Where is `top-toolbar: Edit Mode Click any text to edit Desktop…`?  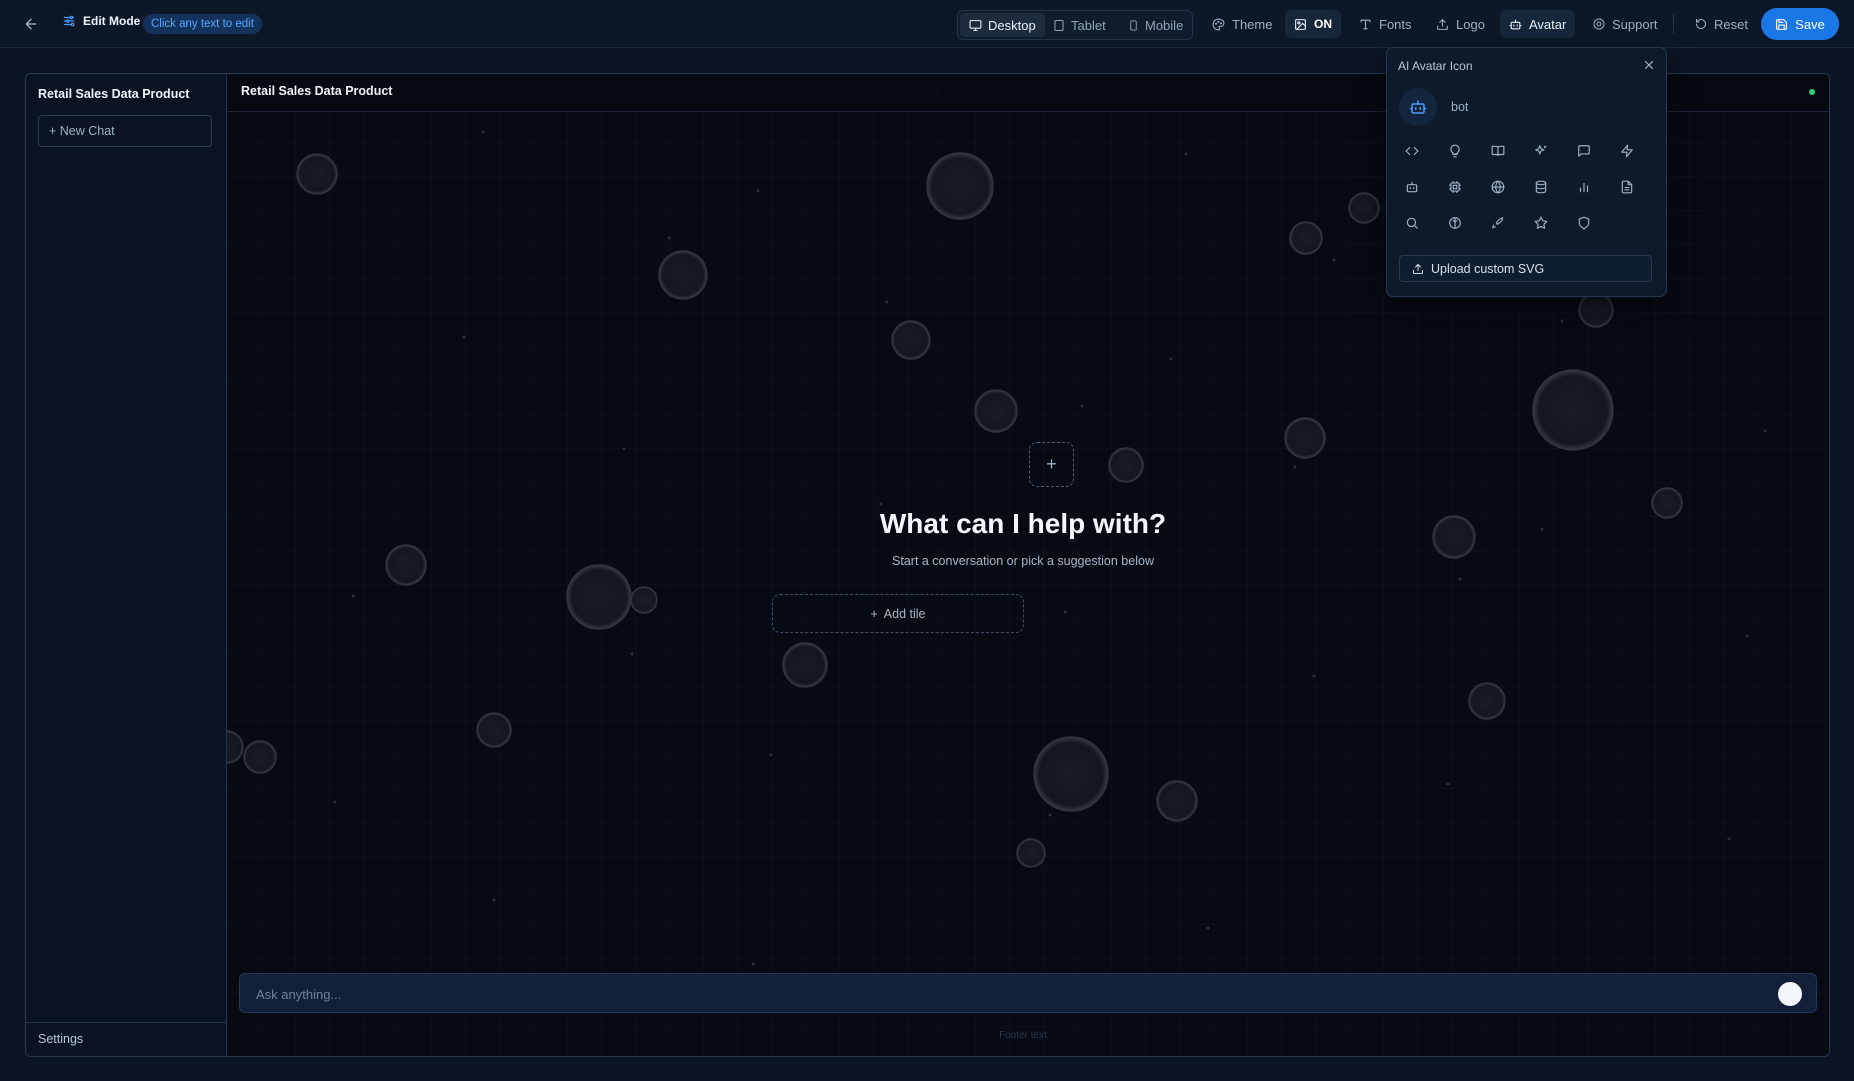
top-toolbar: Edit Mode Click any text to edit Desktop… is located at coordinates (927, 24).